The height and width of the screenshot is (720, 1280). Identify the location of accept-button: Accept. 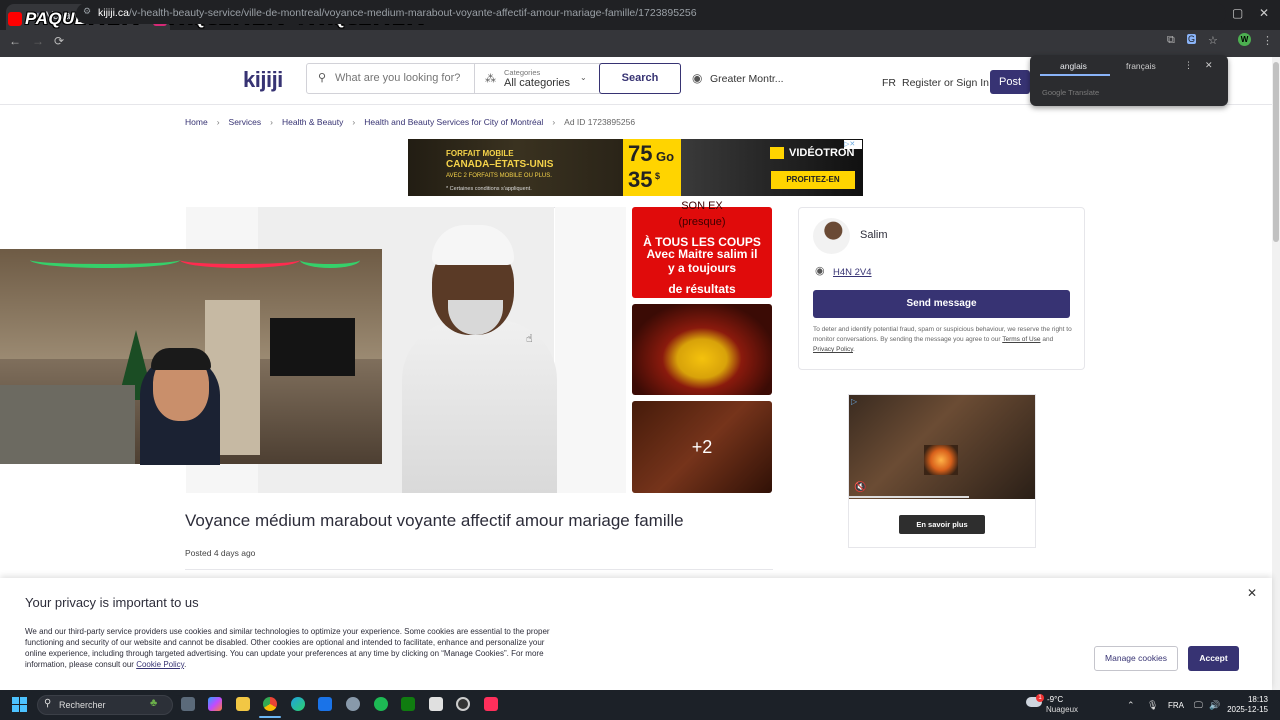
(1213, 658).